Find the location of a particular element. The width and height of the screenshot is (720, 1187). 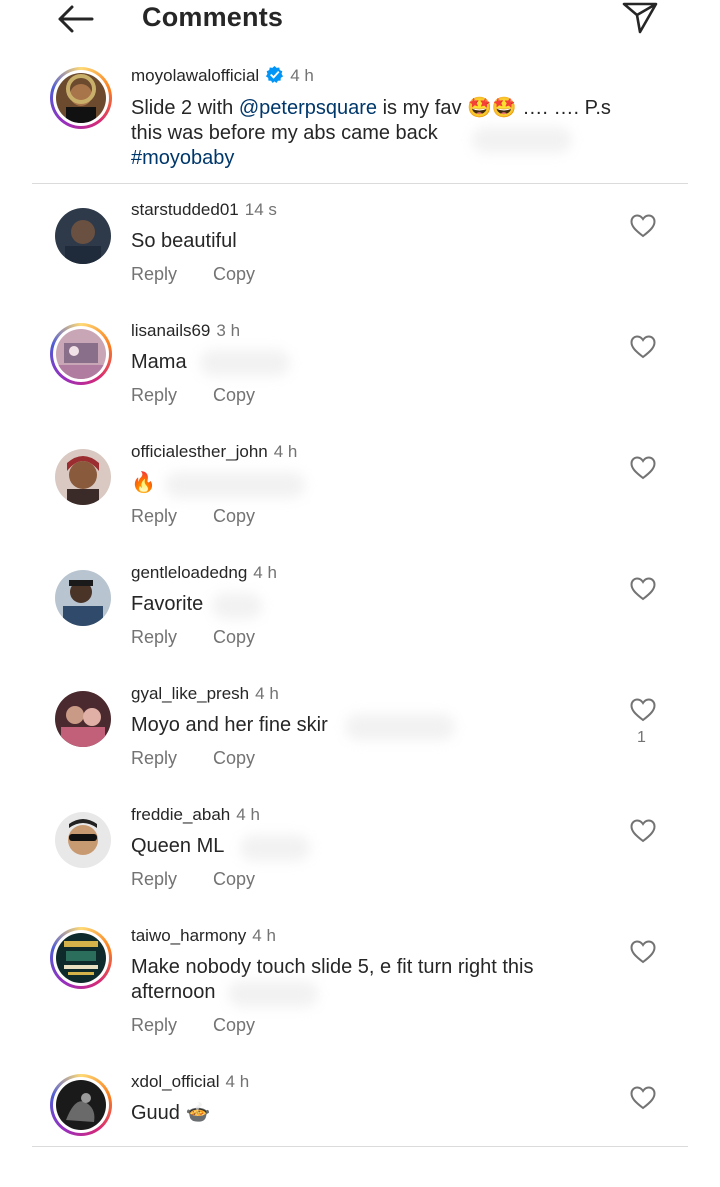

username-text: officialesther_john is located at coordinates (199, 451).